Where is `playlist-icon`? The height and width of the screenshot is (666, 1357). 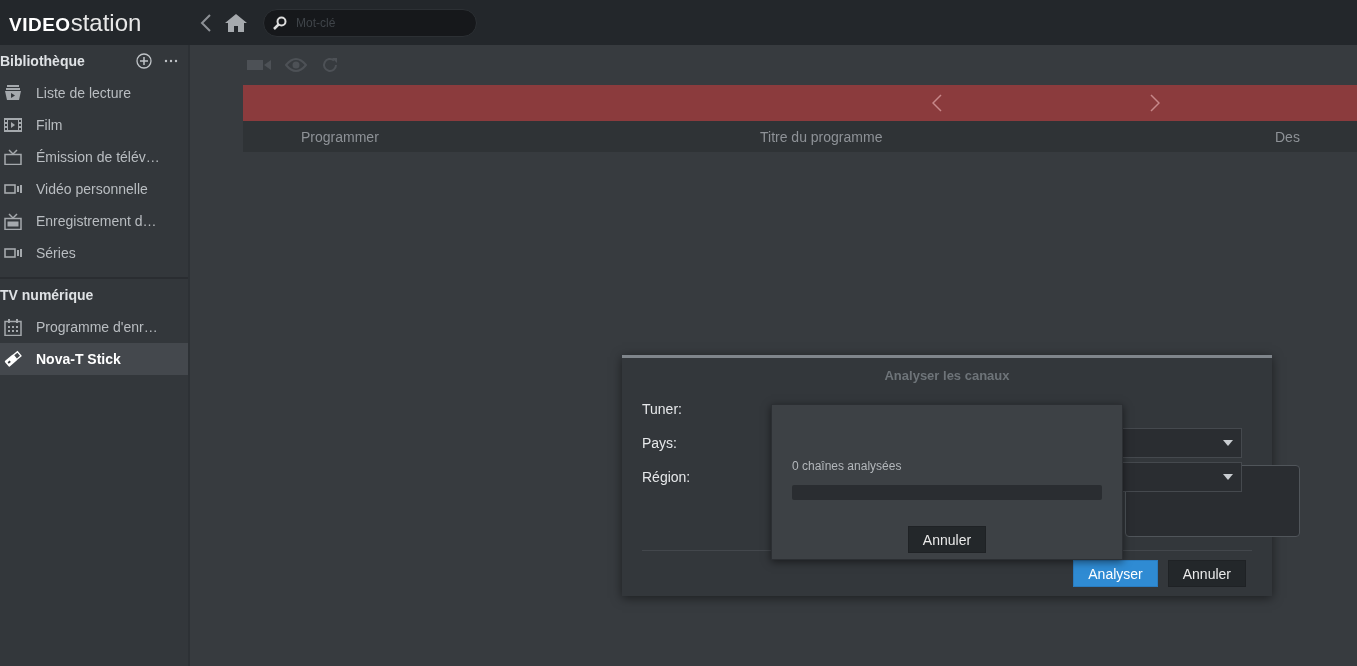 playlist-icon is located at coordinates (13, 93).